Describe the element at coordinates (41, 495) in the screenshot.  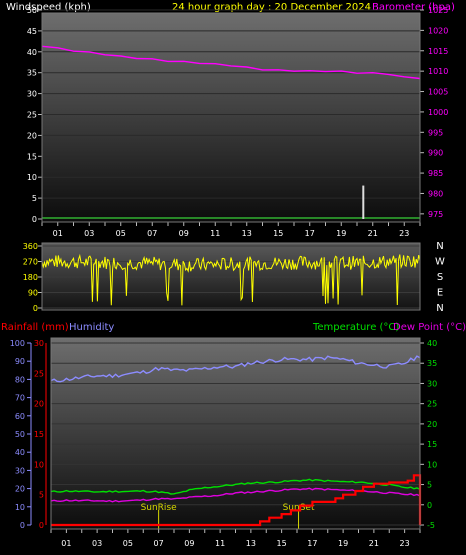
I see `rainfall-tick-label: 5` at that location.